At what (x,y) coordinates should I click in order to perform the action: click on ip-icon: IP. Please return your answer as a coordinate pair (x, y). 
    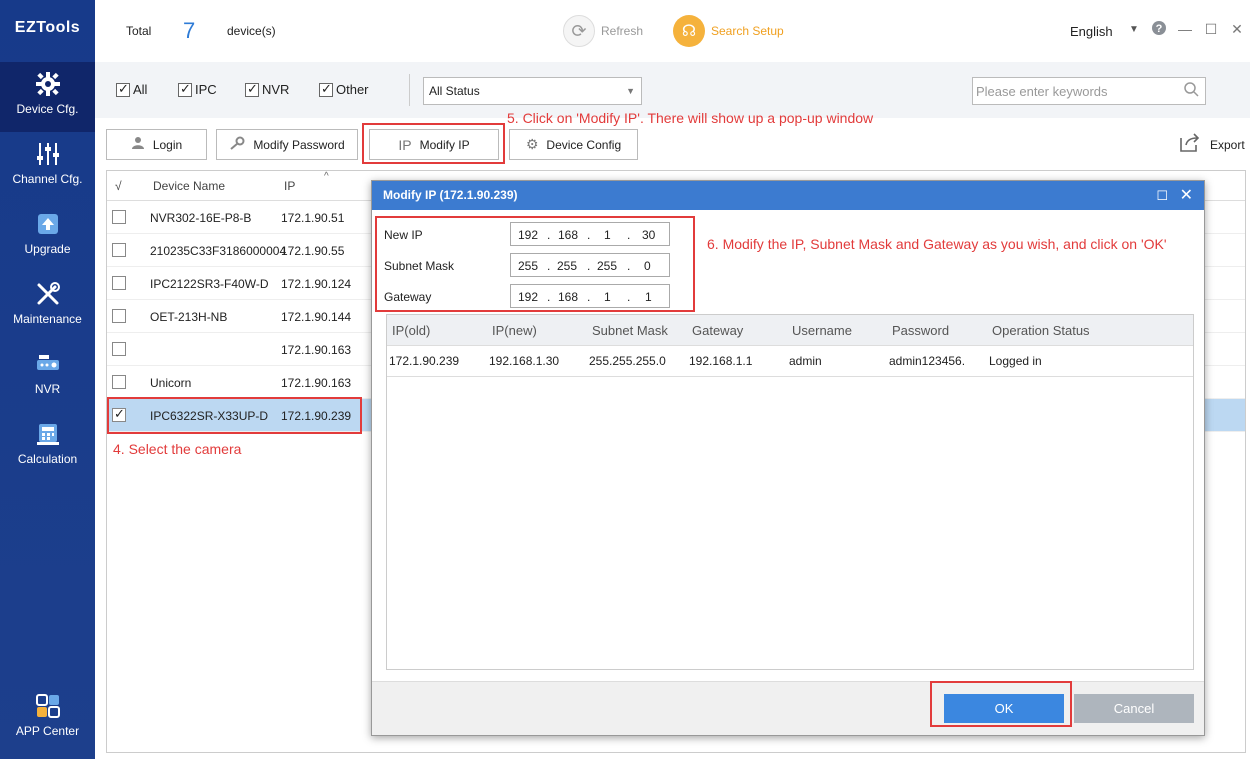
    Looking at the image, I should click on (405, 144).